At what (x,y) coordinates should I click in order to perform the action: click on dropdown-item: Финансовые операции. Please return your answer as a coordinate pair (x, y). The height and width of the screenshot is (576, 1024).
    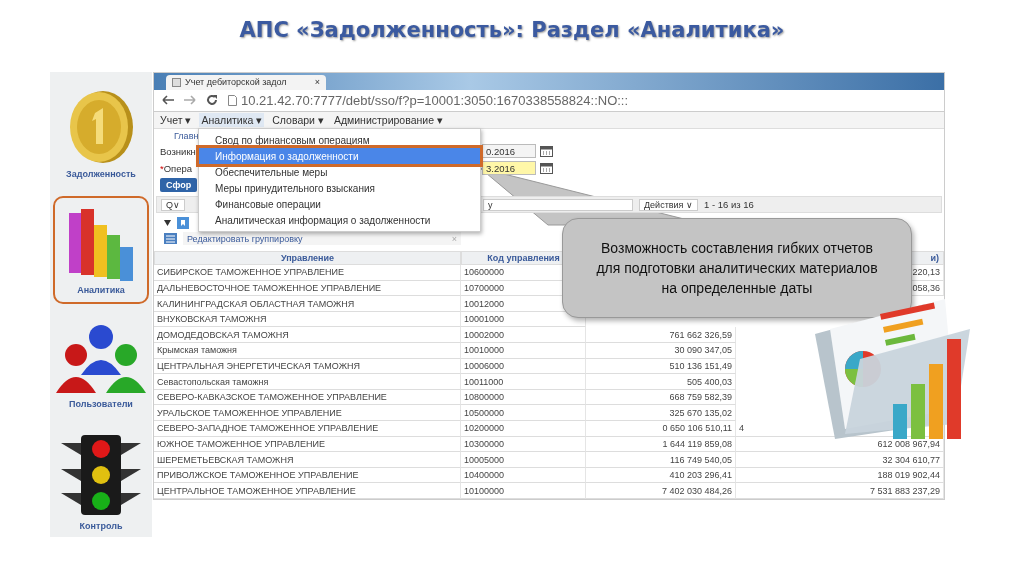
    Looking at the image, I should click on (339, 204).